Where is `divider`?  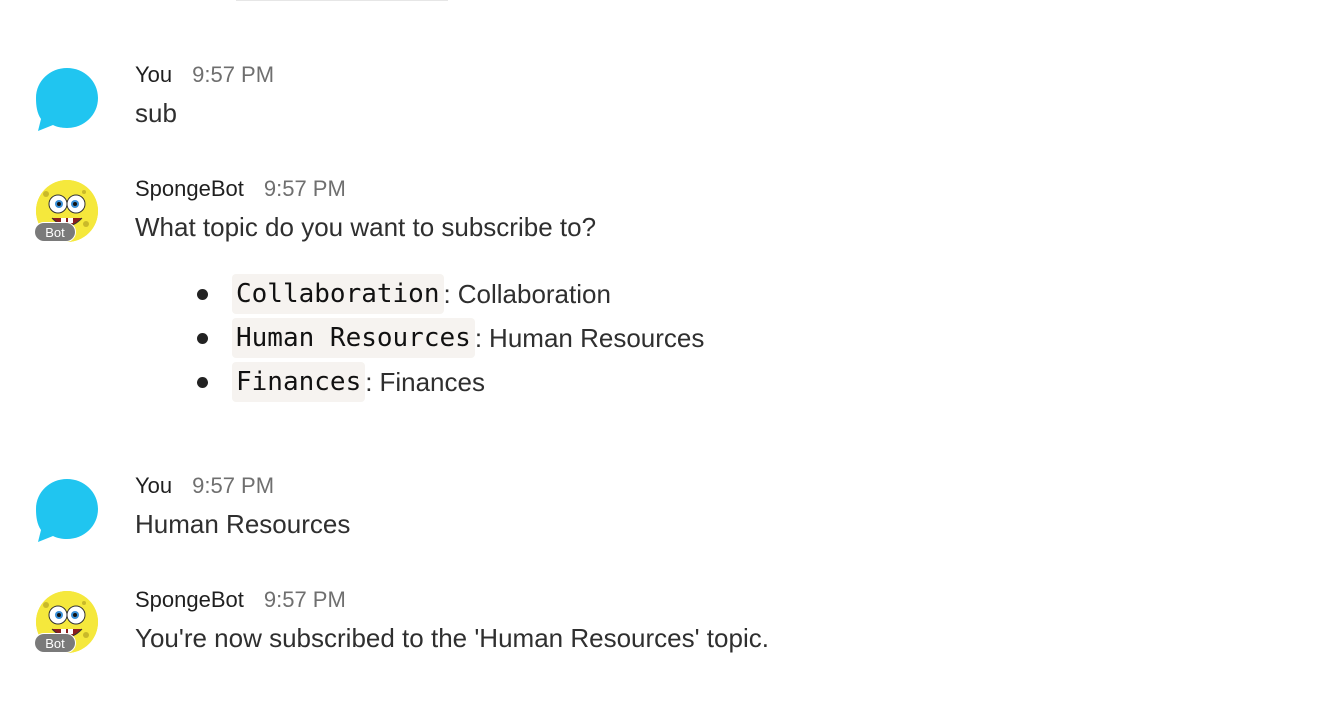
divider is located at coordinates (342, 0).